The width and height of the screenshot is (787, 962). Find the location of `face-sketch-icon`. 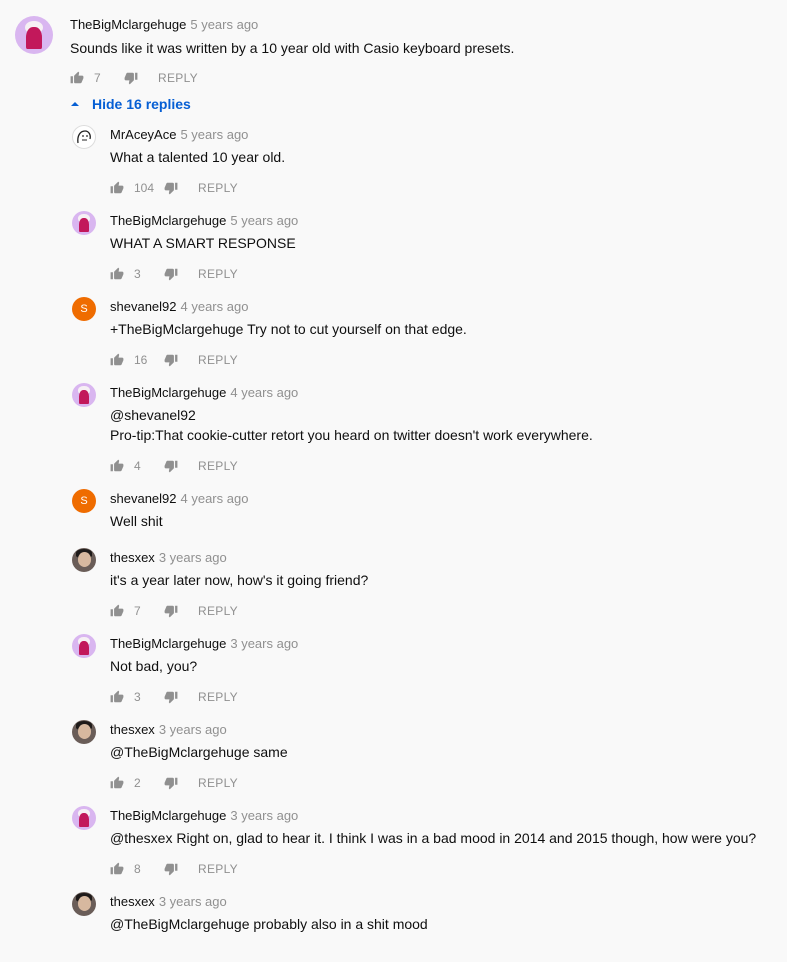

face-sketch-icon is located at coordinates (84, 137).